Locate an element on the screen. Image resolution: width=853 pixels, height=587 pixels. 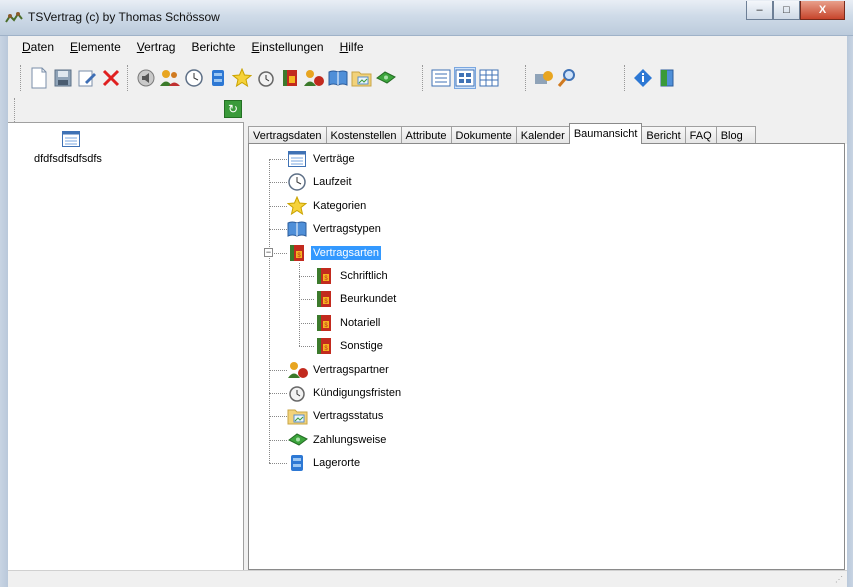
tree-node: $ Sonstige is located at coordinates (349, 346).